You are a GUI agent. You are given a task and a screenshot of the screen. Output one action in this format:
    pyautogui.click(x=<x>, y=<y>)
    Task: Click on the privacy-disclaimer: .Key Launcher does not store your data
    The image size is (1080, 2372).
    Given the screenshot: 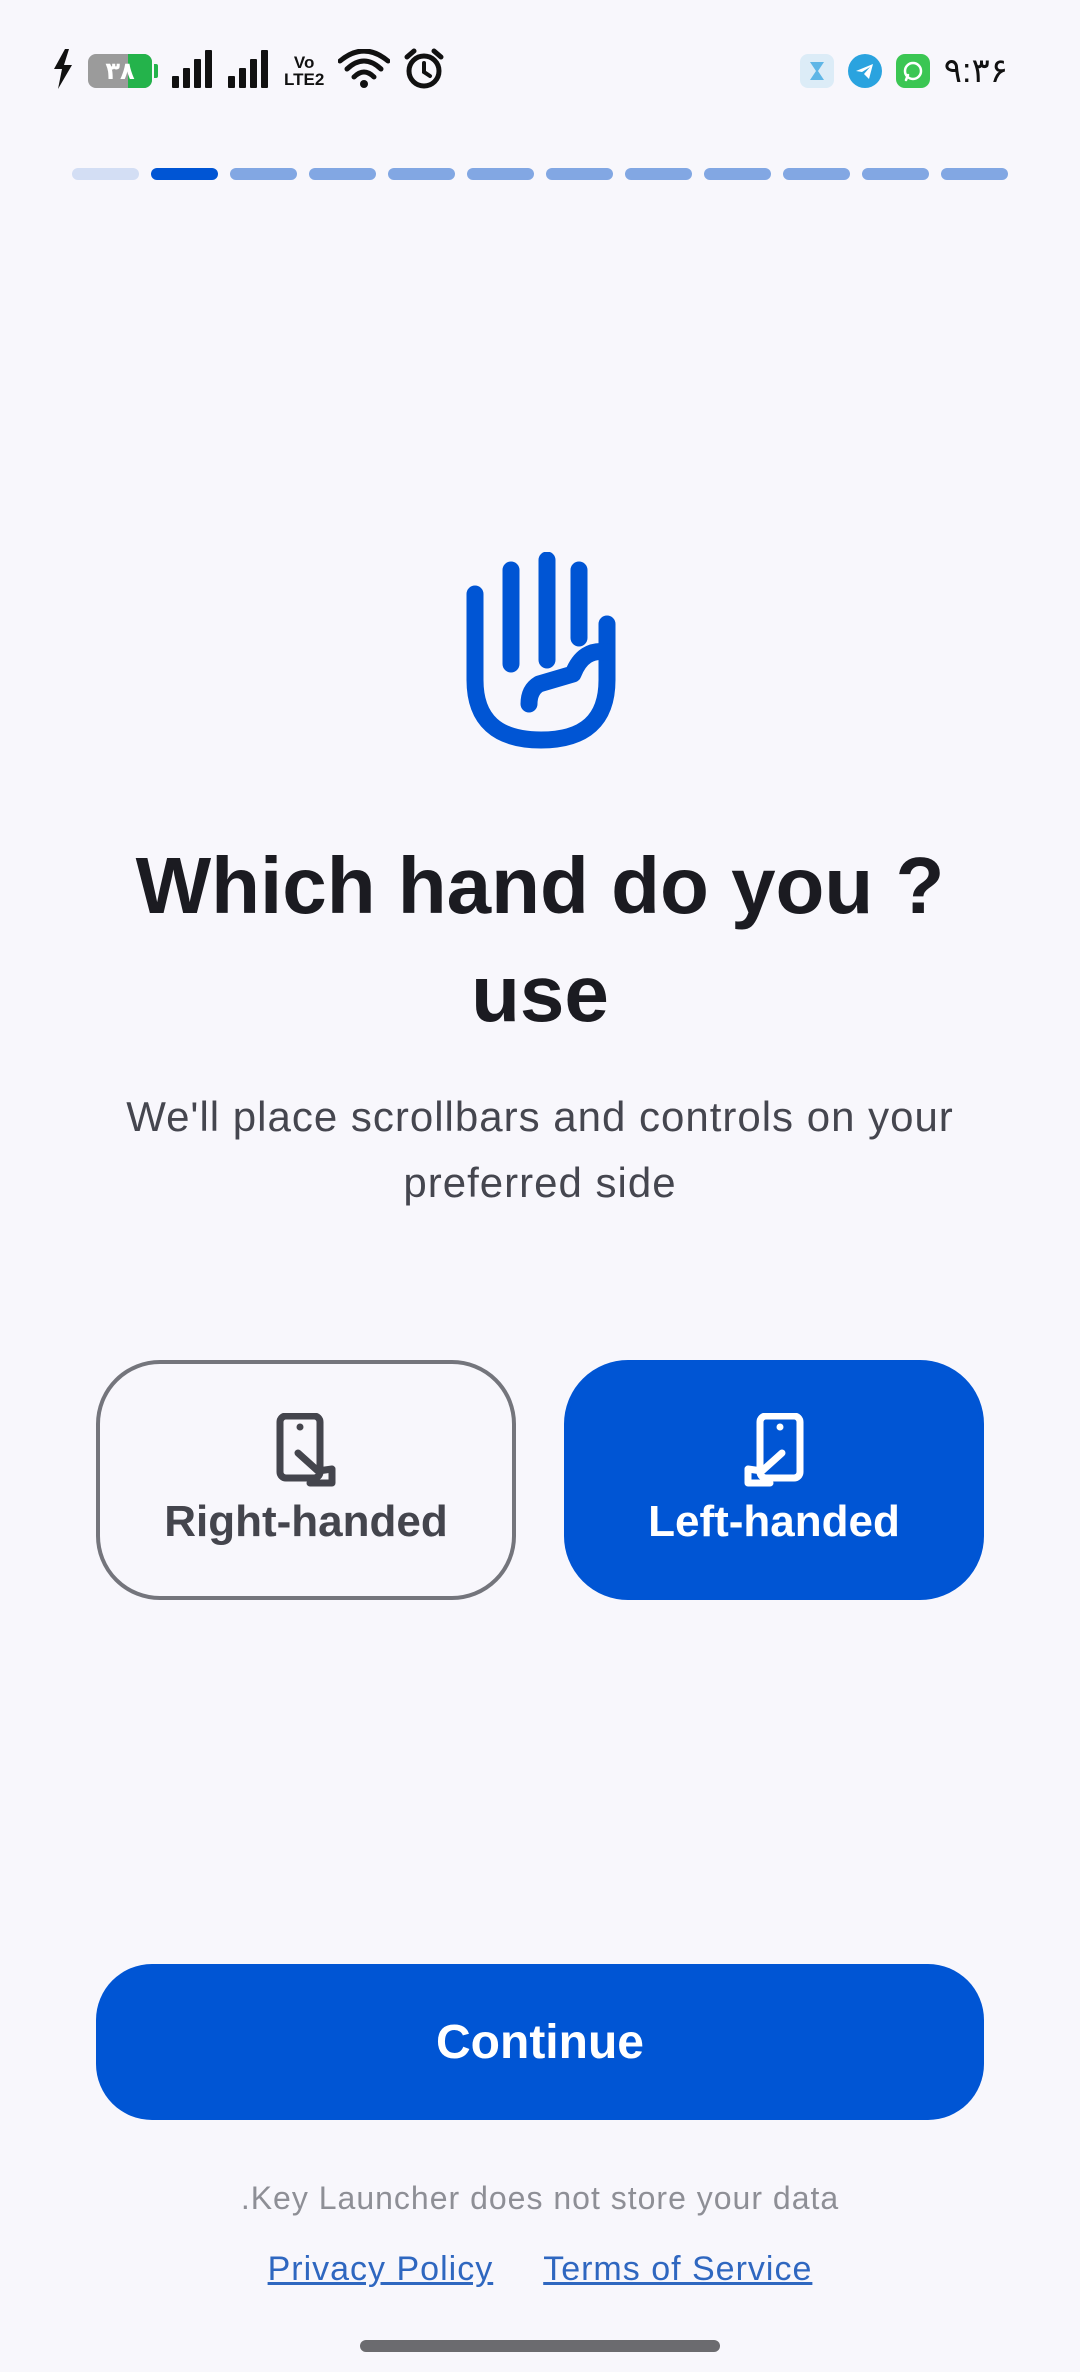 What is the action you would take?
    pyautogui.click(x=540, y=2198)
    